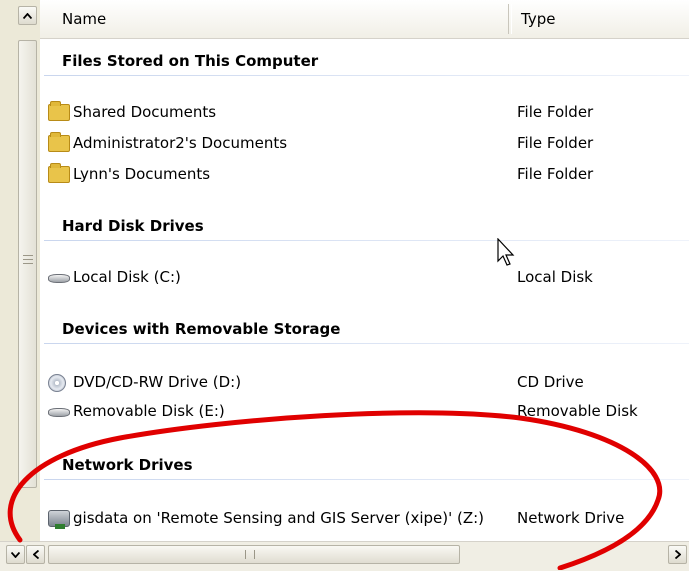  I want to click on scroll-down-button, so click(15, 554).